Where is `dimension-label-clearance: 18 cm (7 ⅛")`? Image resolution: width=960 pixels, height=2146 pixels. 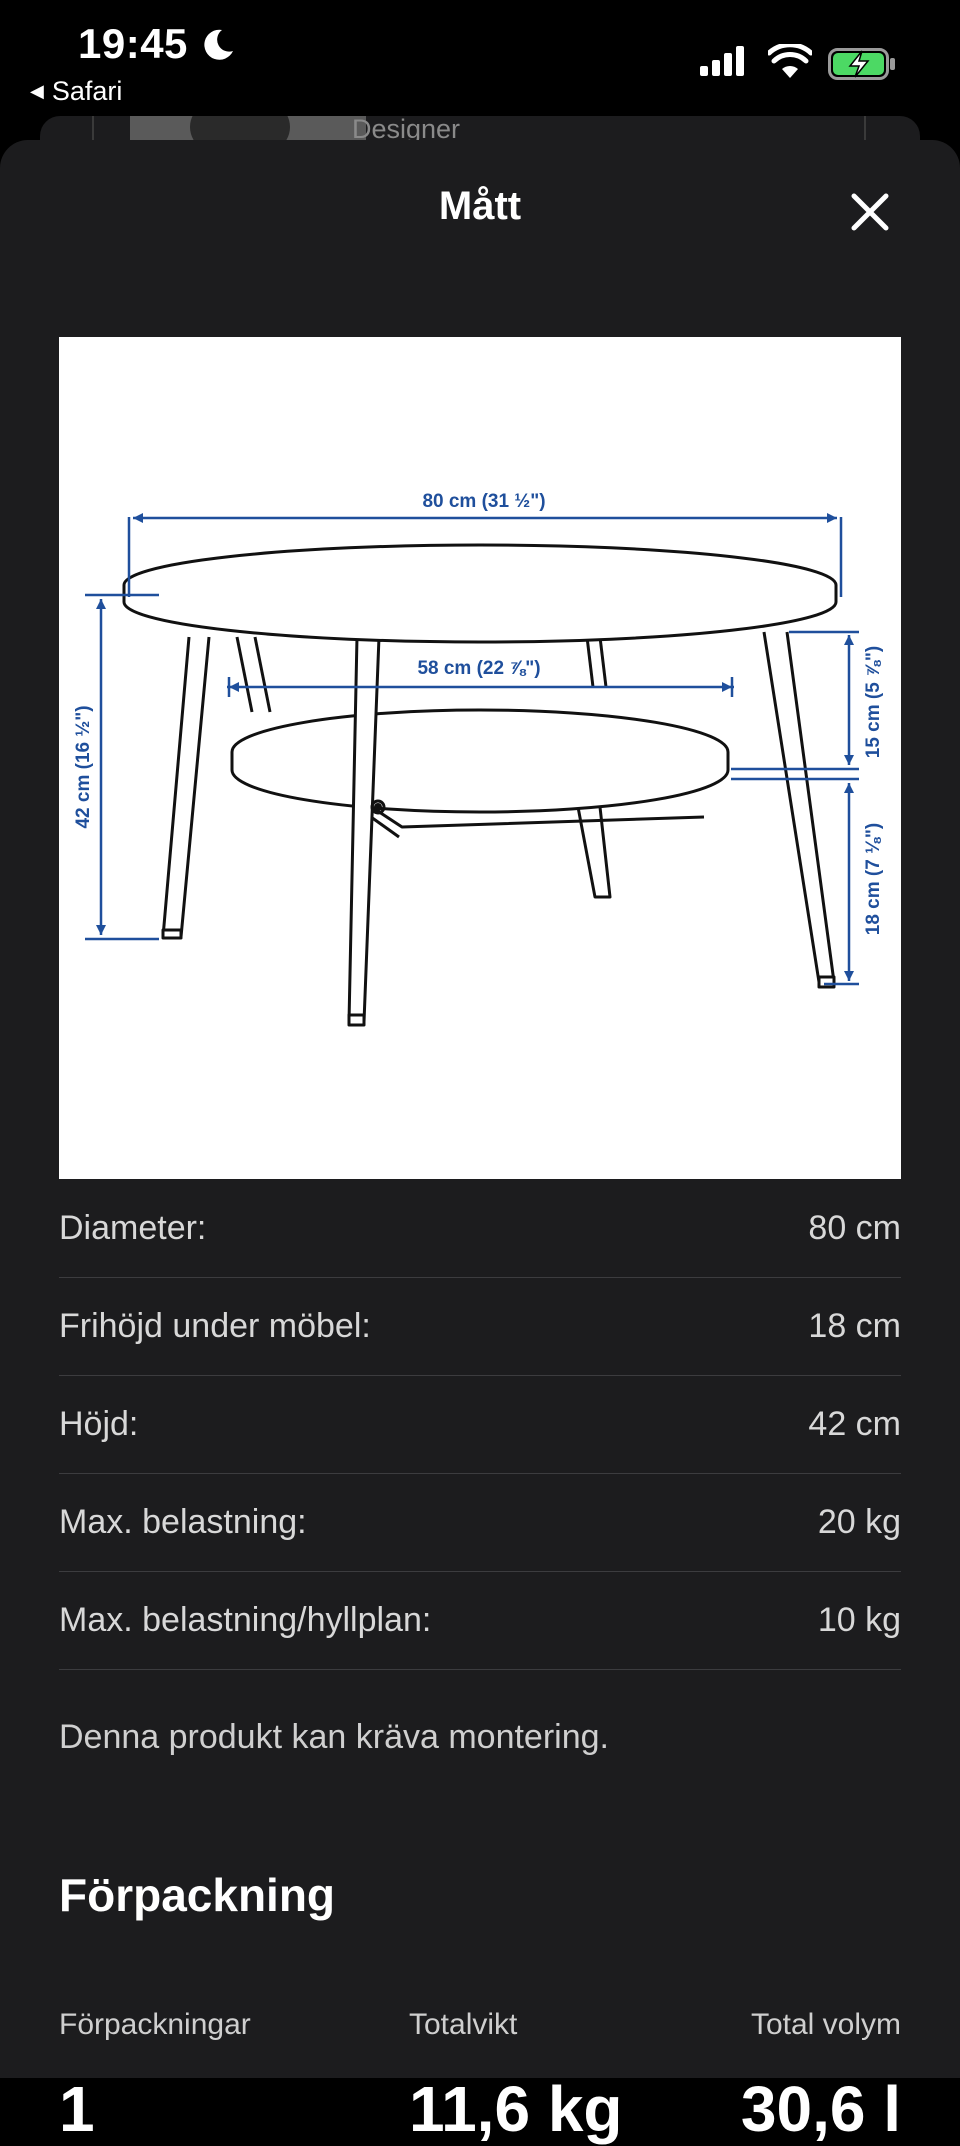 dimension-label-clearance: 18 cm (7 ⅛") is located at coordinates (873, 879).